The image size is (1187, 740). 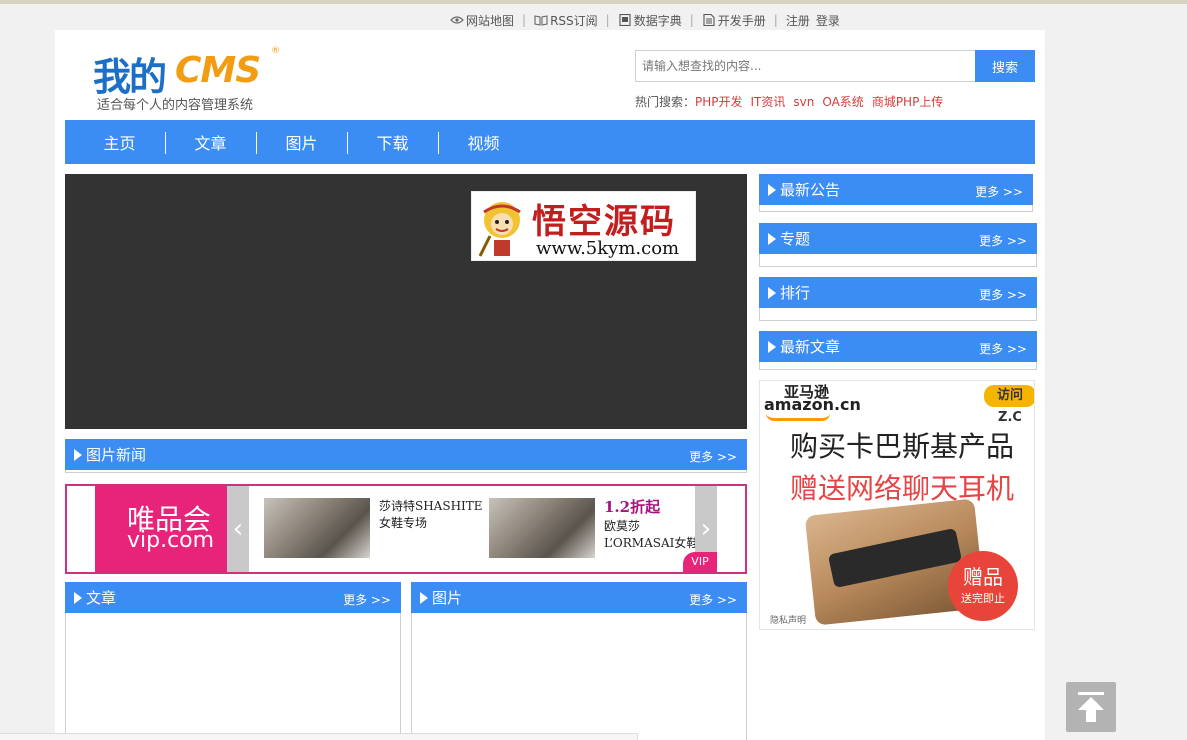 I want to click on vip-item2-line1: 欧莫莎, so click(x=622, y=526).